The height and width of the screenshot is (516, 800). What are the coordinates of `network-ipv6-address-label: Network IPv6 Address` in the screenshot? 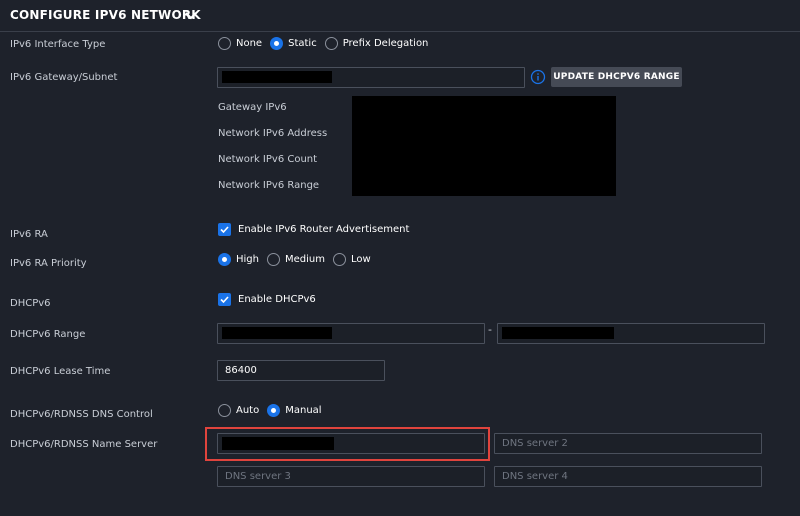 It's located at (273, 133).